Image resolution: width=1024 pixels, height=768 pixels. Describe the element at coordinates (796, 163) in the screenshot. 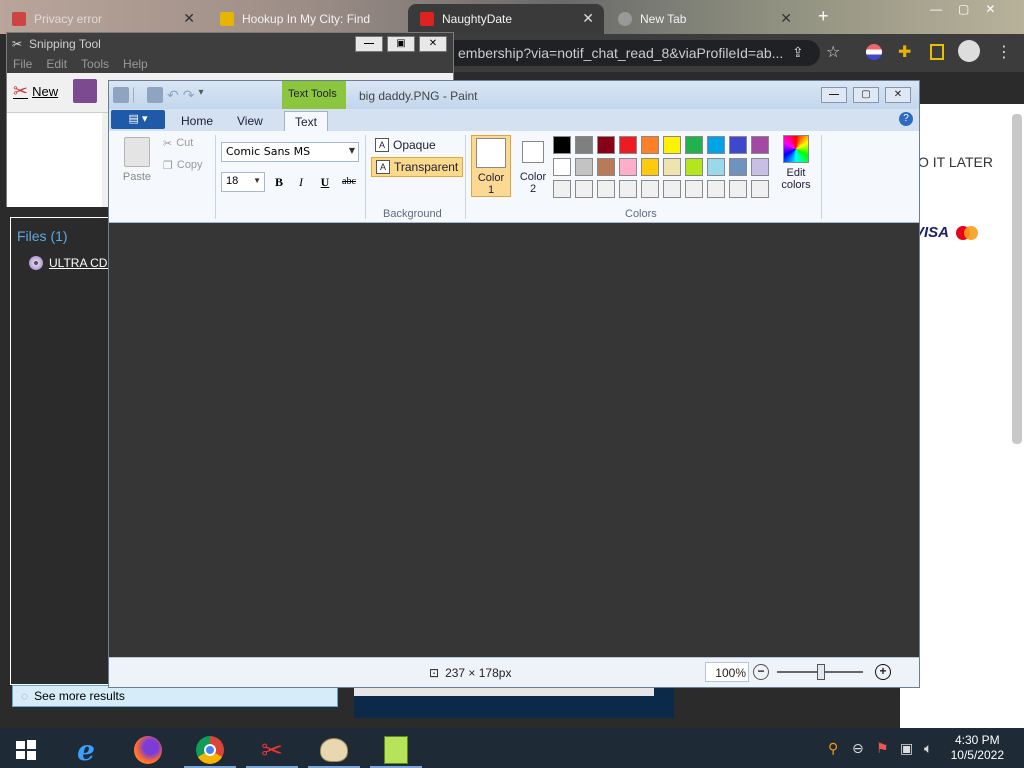

I see `edit-colors-button: Edit colors` at that location.